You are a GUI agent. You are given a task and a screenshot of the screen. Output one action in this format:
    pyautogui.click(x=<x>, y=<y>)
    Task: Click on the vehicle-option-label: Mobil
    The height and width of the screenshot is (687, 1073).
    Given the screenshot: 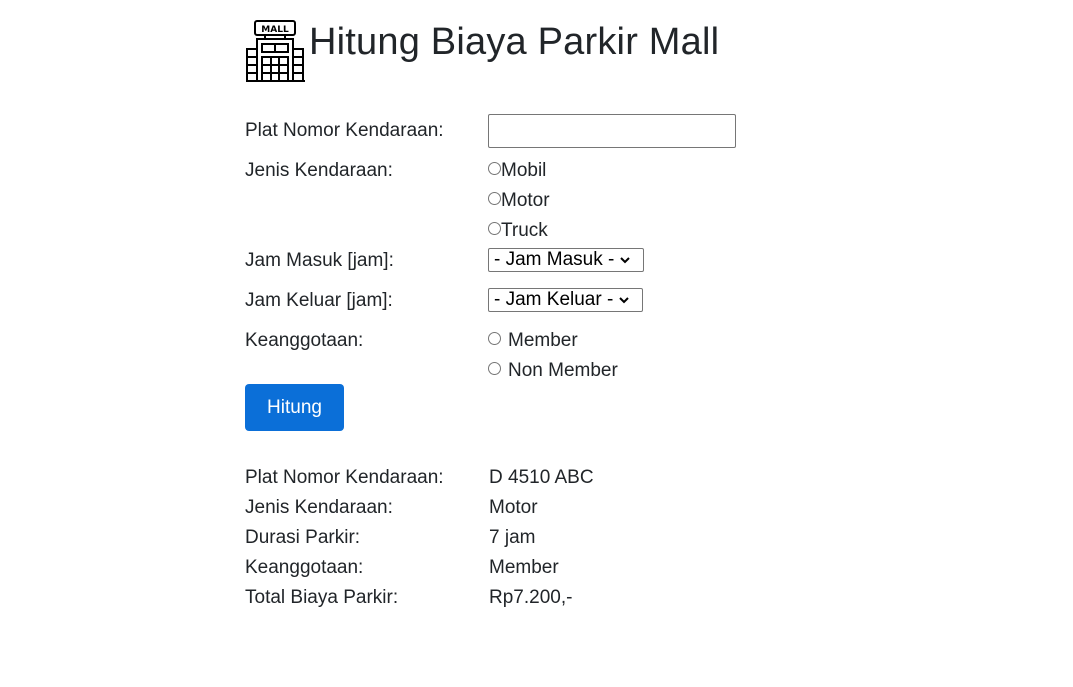 What is the action you would take?
    pyautogui.click(x=524, y=170)
    